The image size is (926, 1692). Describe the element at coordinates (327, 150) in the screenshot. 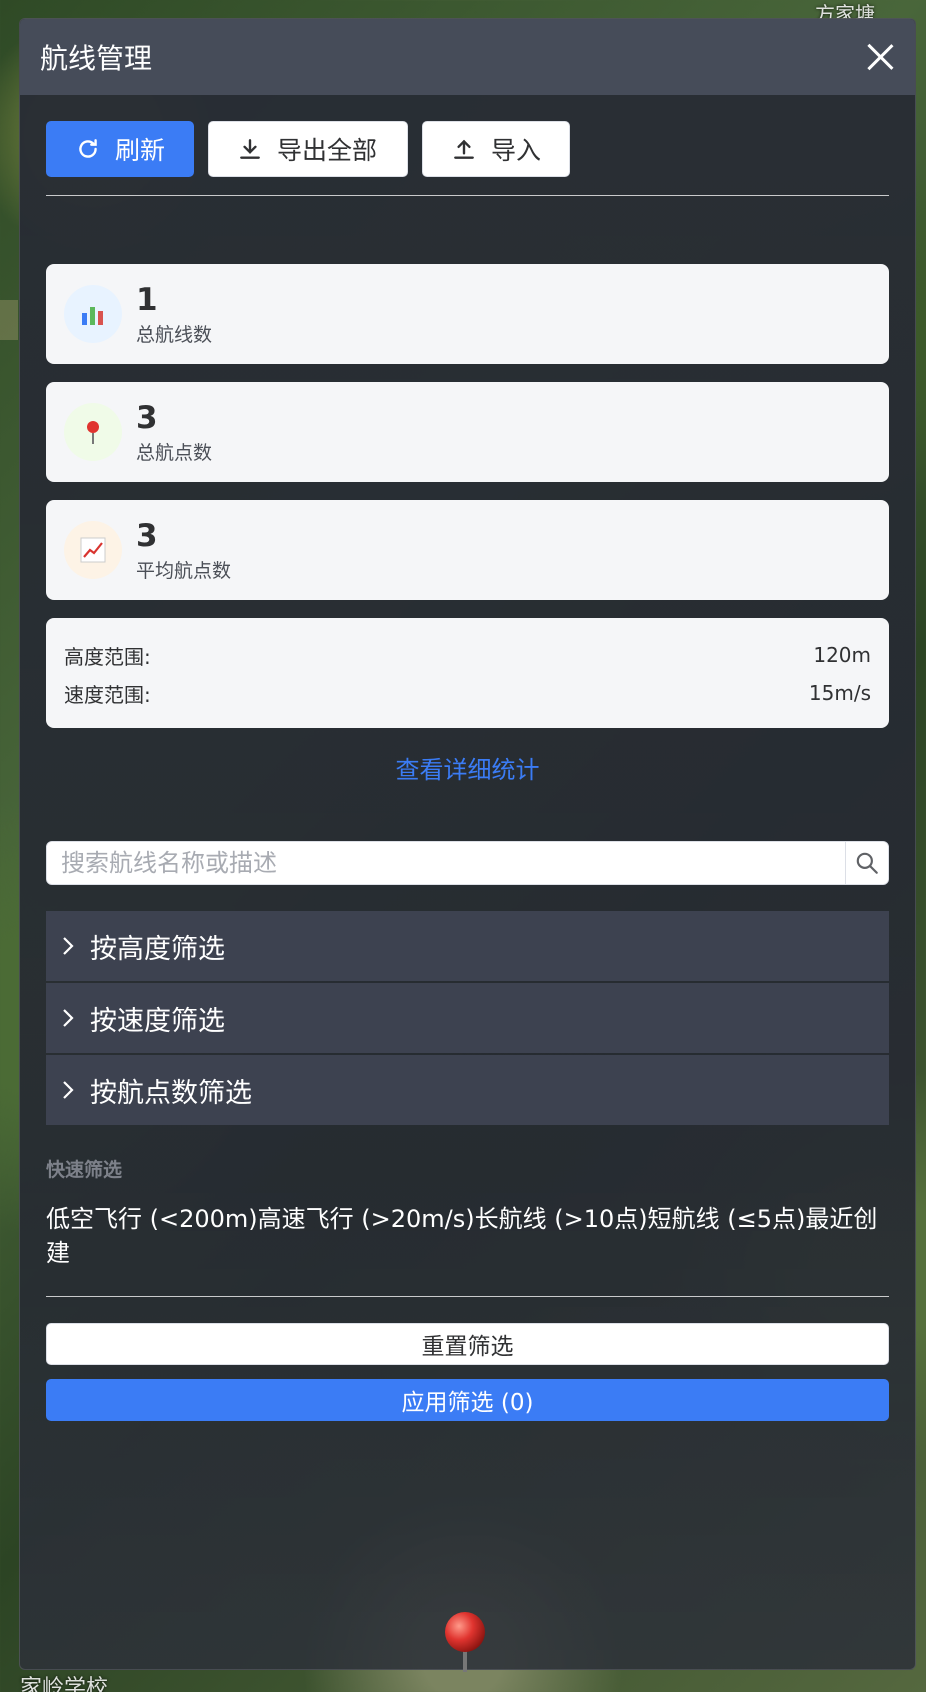

I see `export-all-label: 导出全部` at that location.